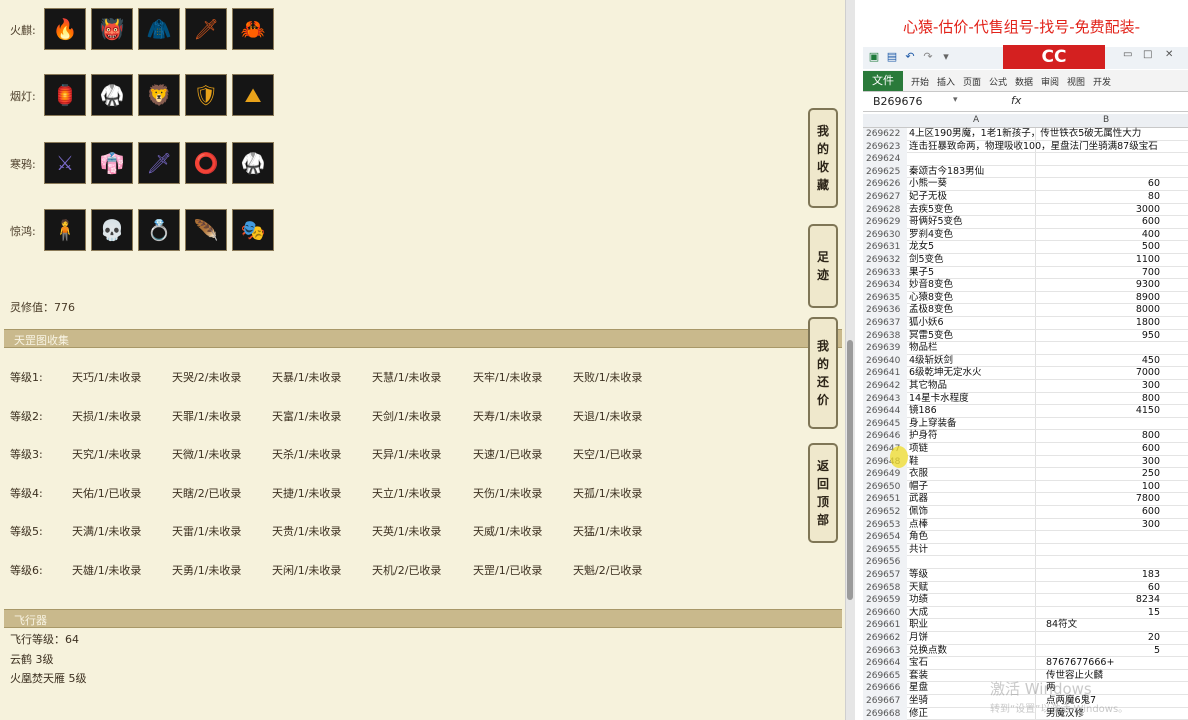 This screenshot has height=720, width=1188. I want to click on cell-a: 鞋, so click(976, 462).